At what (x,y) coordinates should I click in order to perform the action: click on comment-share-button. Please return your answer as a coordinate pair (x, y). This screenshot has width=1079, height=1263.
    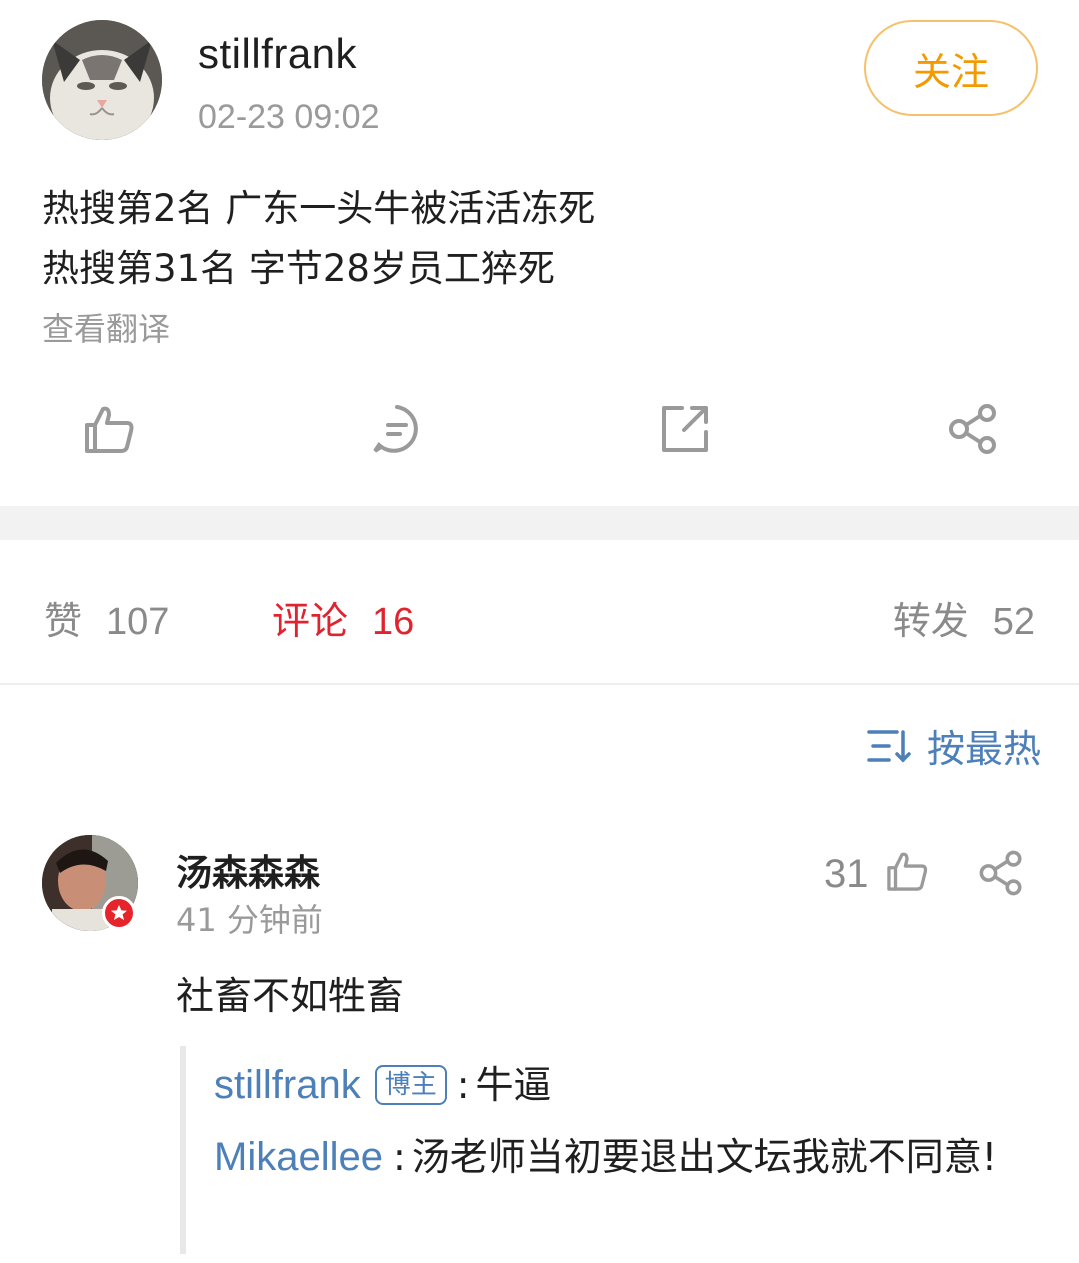
    Looking at the image, I should click on (1001, 873).